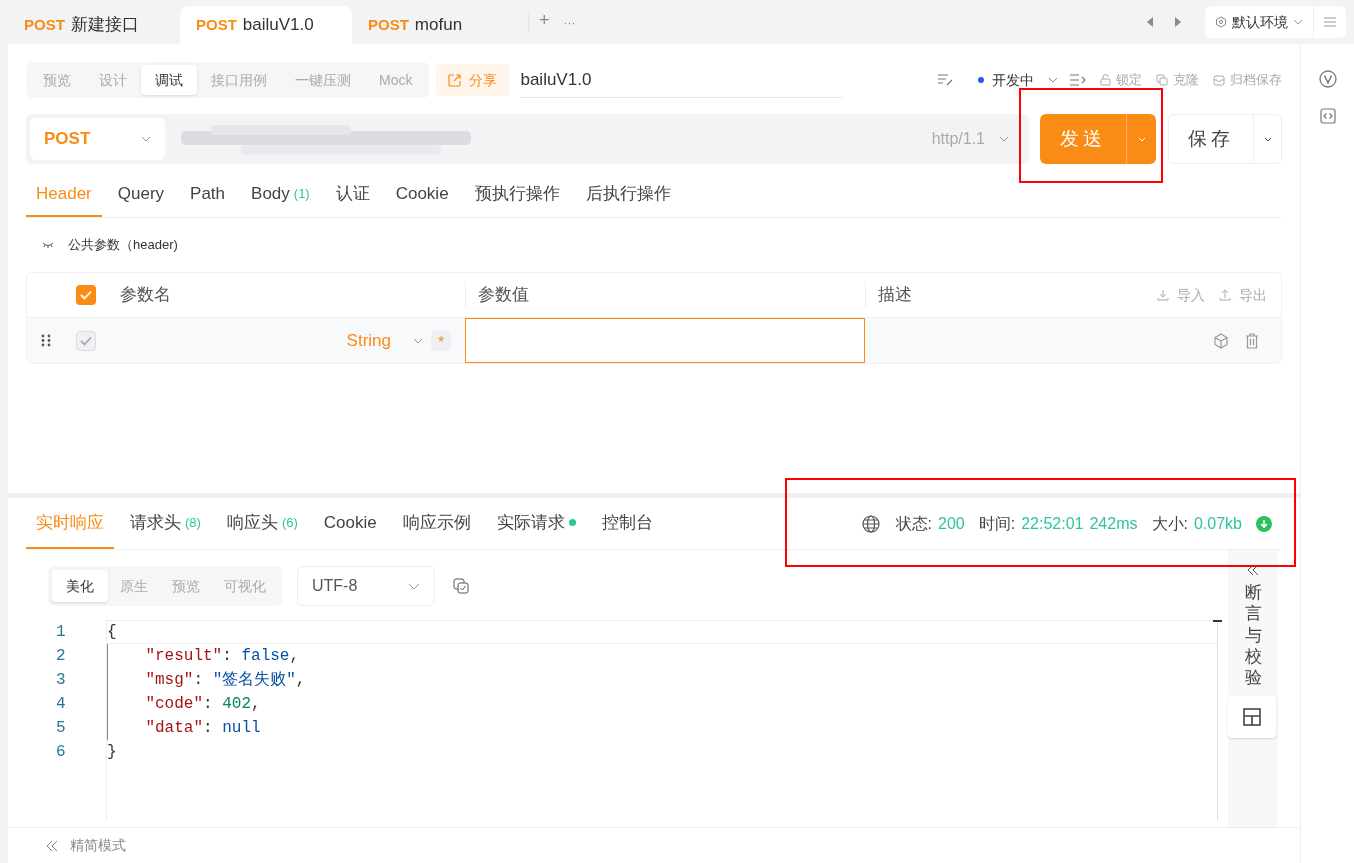  I want to click on param-value-input, so click(665, 340).